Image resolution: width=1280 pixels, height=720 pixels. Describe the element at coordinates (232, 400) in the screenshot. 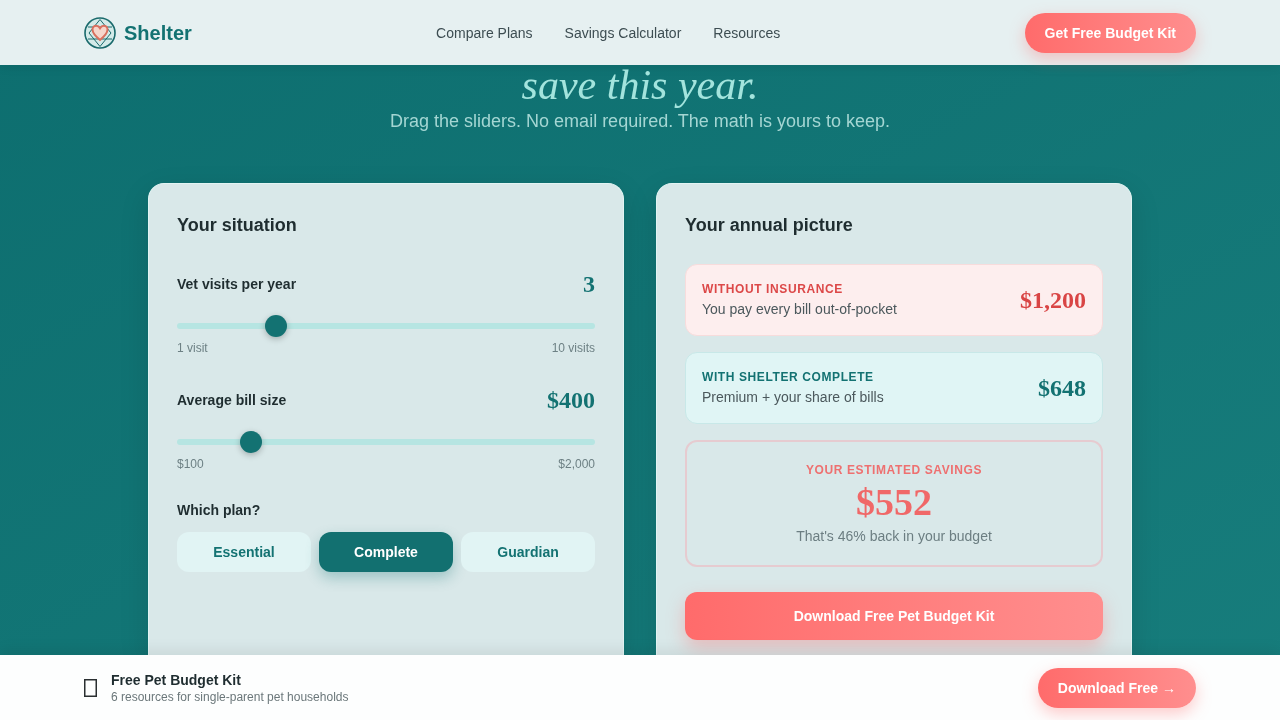

I see `slider-label: Average bill size` at that location.